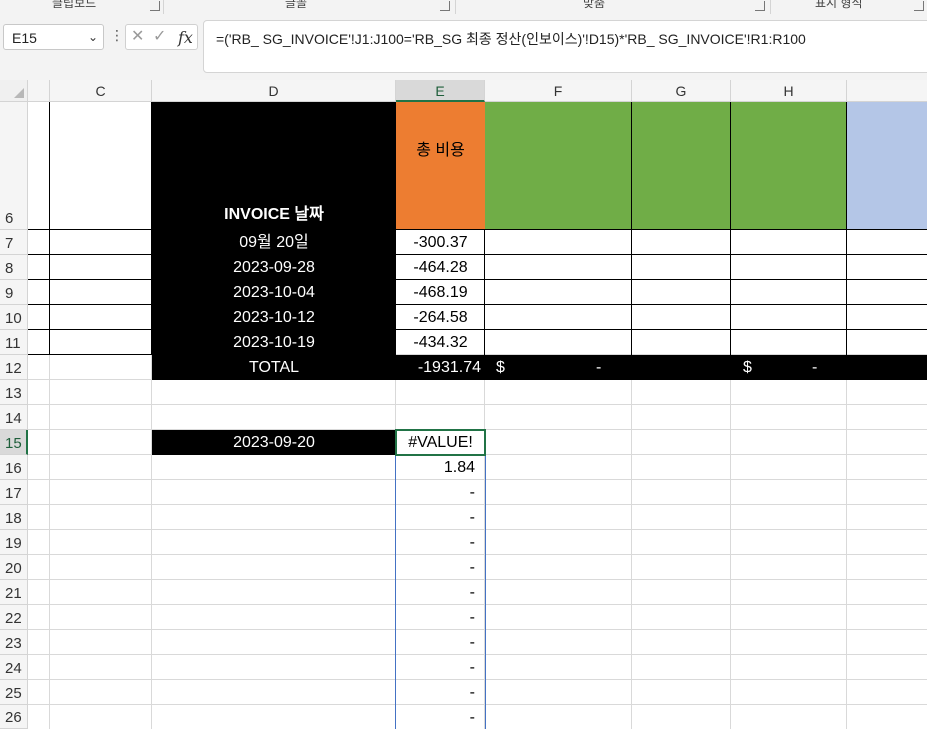 The image size is (927, 730). I want to click on row-header-19: 19, so click(14, 542).